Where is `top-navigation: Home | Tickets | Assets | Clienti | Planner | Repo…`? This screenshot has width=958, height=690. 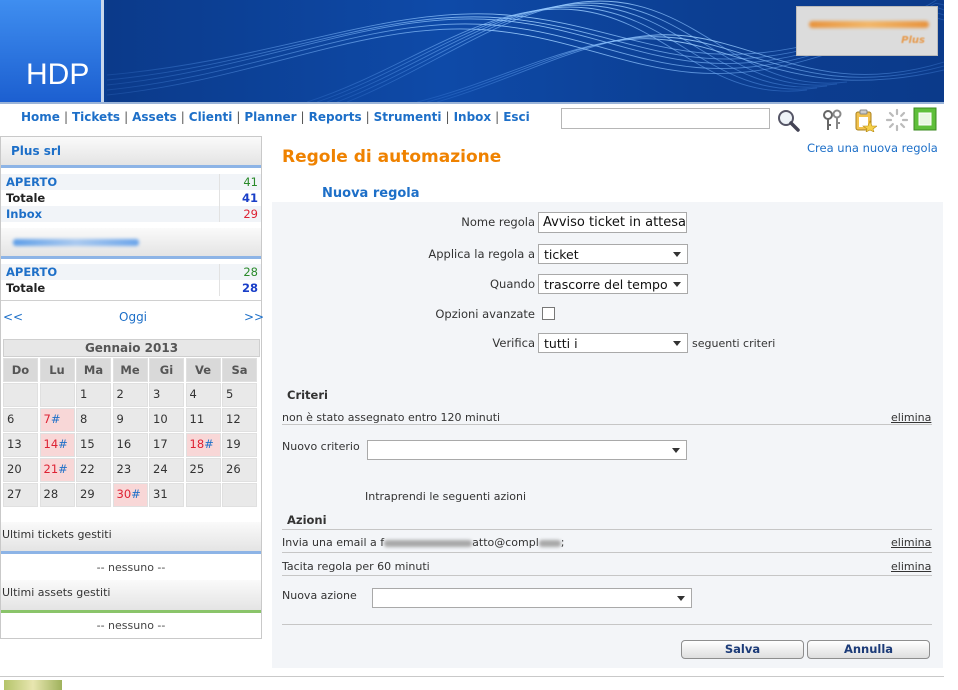
top-navigation: Home | Tickets | Assets | Clienti | Planner | Repo… is located at coordinates (472, 117).